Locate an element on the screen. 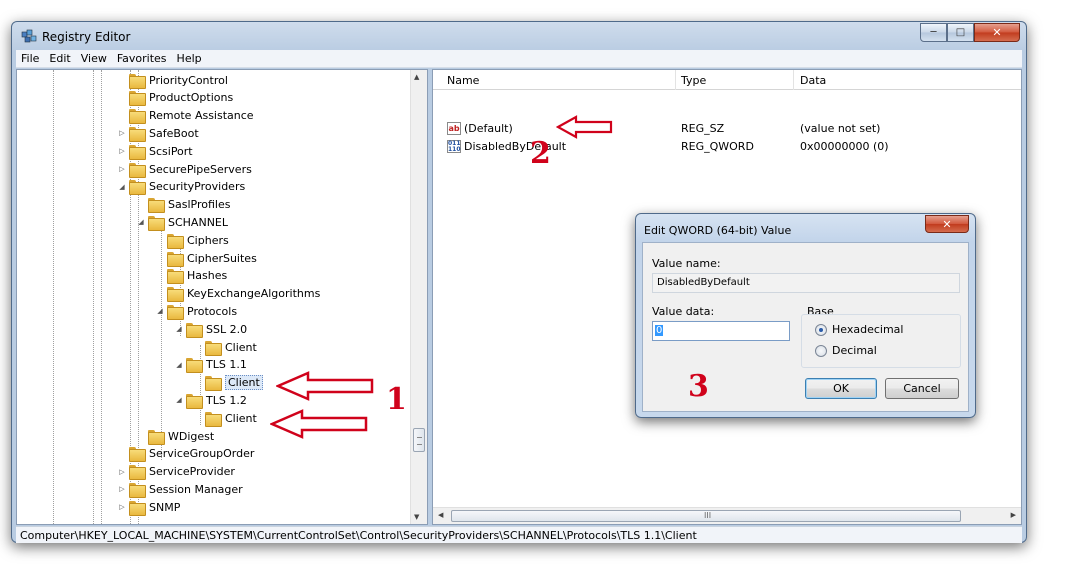 The width and height of the screenshot is (1080, 570). list-horizontal-scrollbar: ◀ III ▶ is located at coordinates (727, 515).